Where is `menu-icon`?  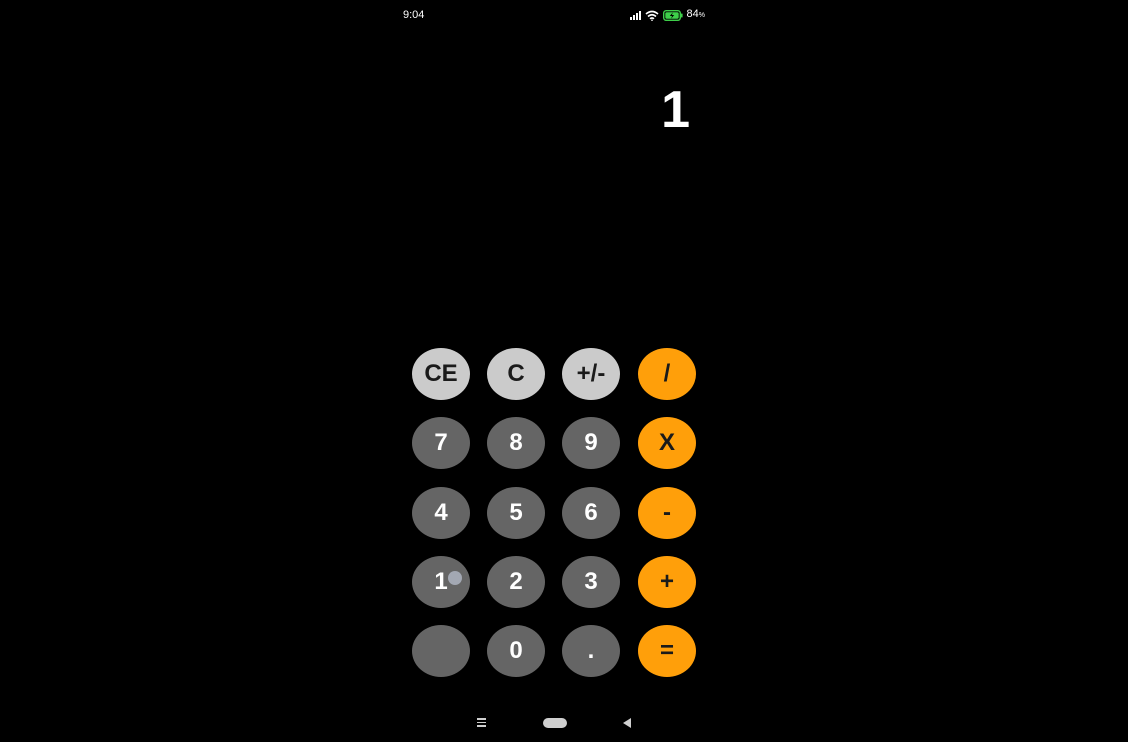 menu-icon is located at coordinates (481, 723).